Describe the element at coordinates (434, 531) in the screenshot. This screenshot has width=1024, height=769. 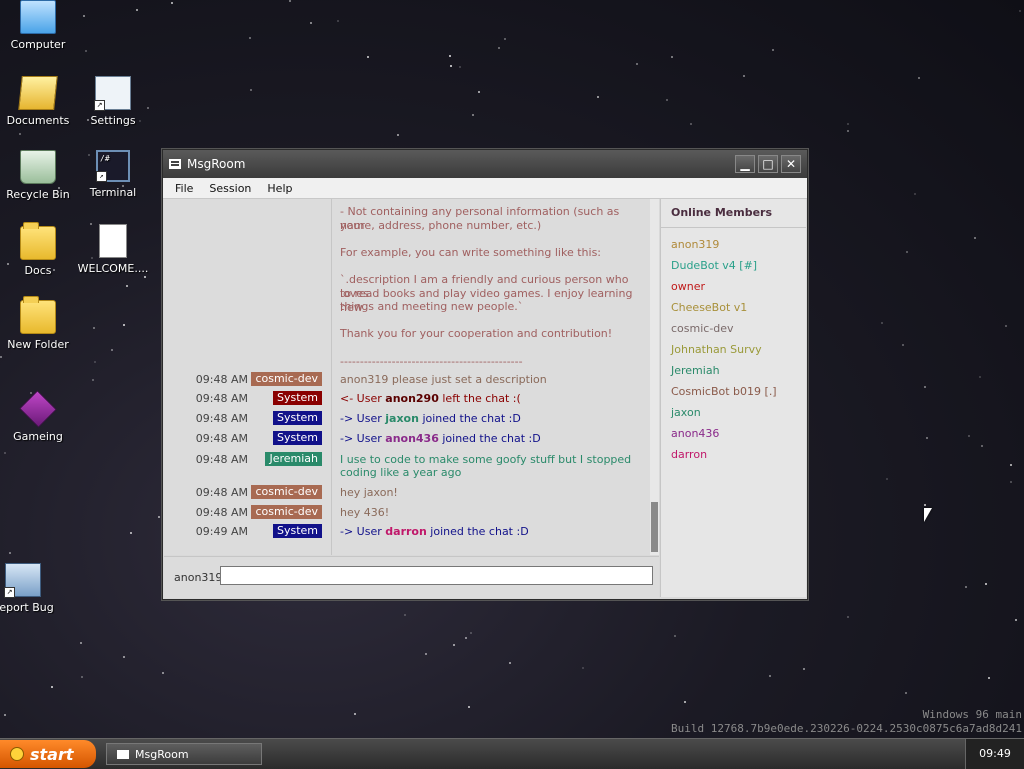
I see `message-text: -> User darron joined the chat :D` at that location.